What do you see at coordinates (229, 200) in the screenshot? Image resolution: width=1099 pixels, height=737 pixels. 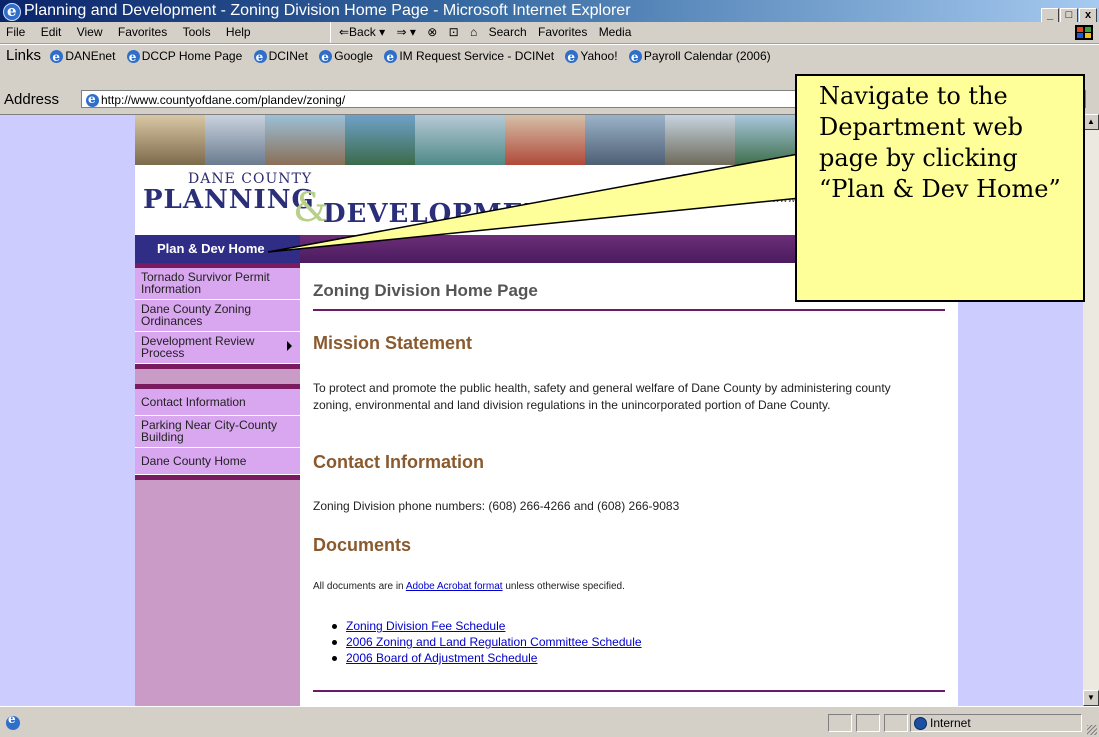 I see `brand-planning: PLANNING` at bounding box center [229, 200].